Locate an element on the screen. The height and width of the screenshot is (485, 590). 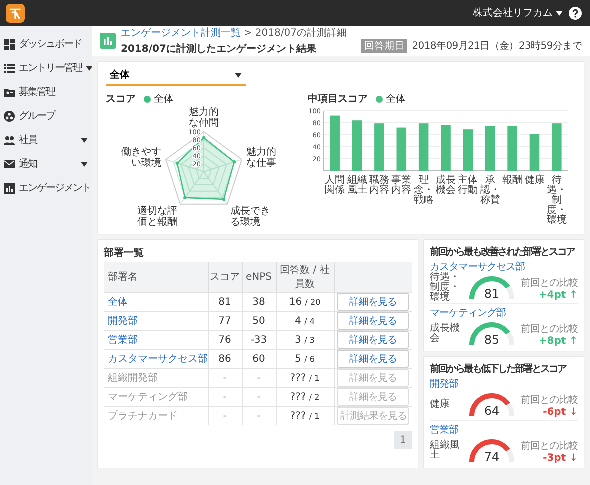
sidebar-item: 募集管理 is located at coordinates (46, 92).